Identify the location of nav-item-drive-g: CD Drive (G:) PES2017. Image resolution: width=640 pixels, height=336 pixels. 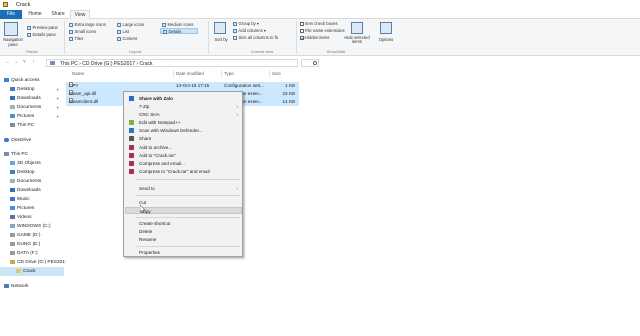
(34, 262).